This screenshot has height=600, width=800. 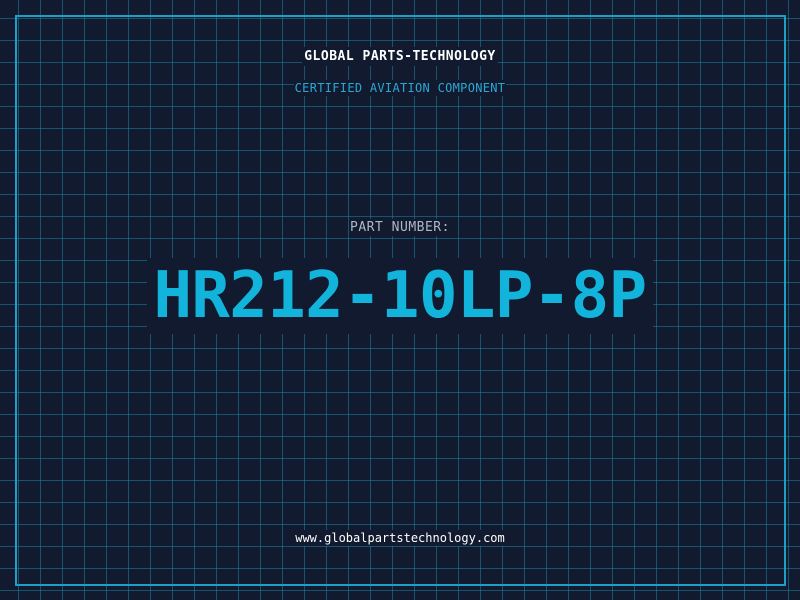 I want to click on website-url: www.globalpartstechnology.com, so click(x=400, y=538).